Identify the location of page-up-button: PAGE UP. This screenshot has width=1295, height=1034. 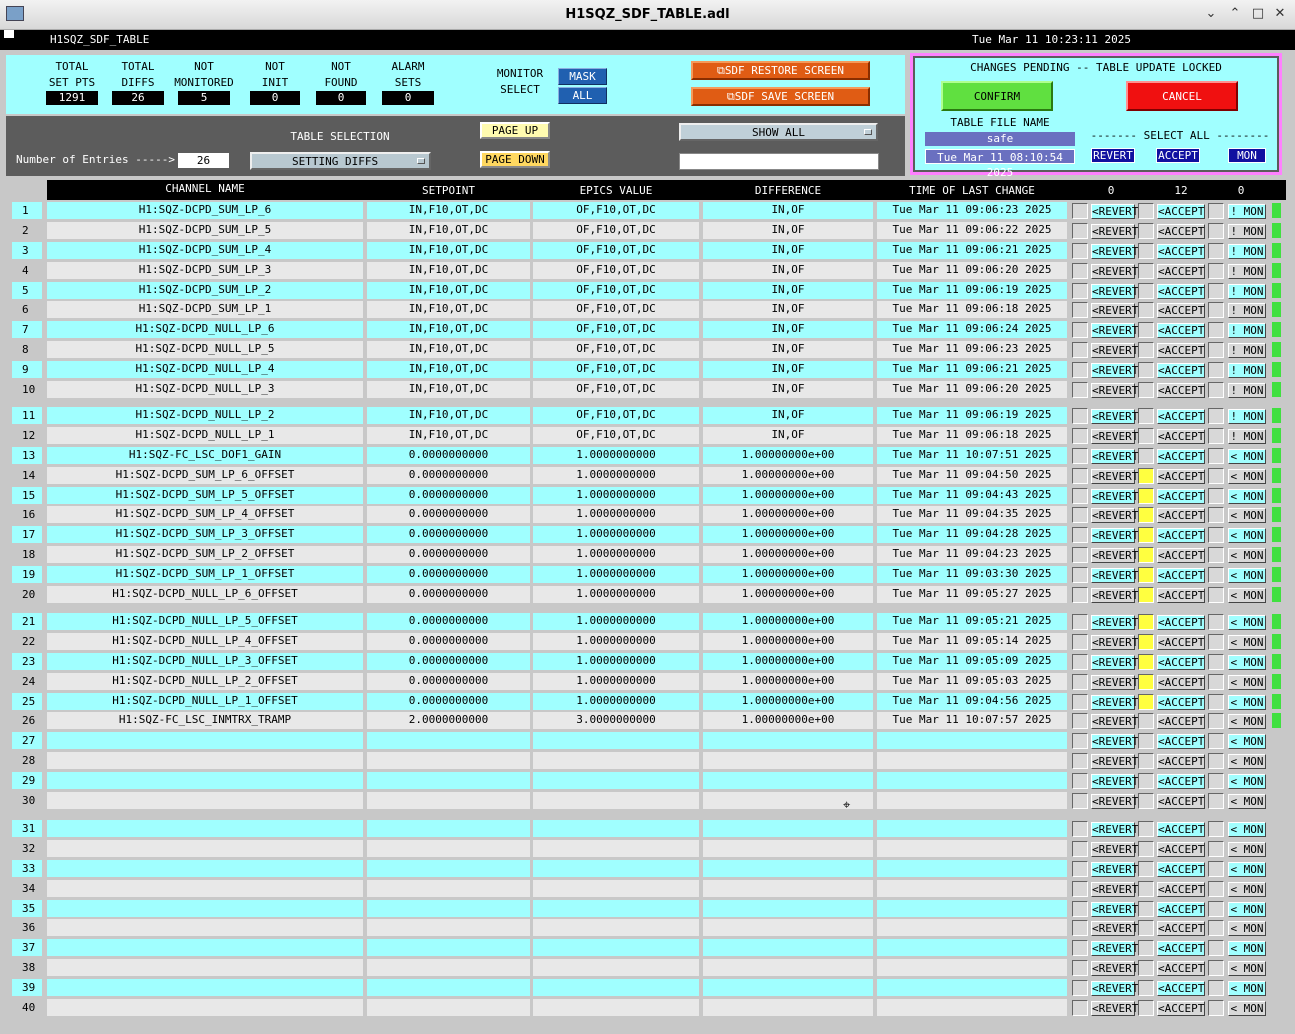
(515, 130).